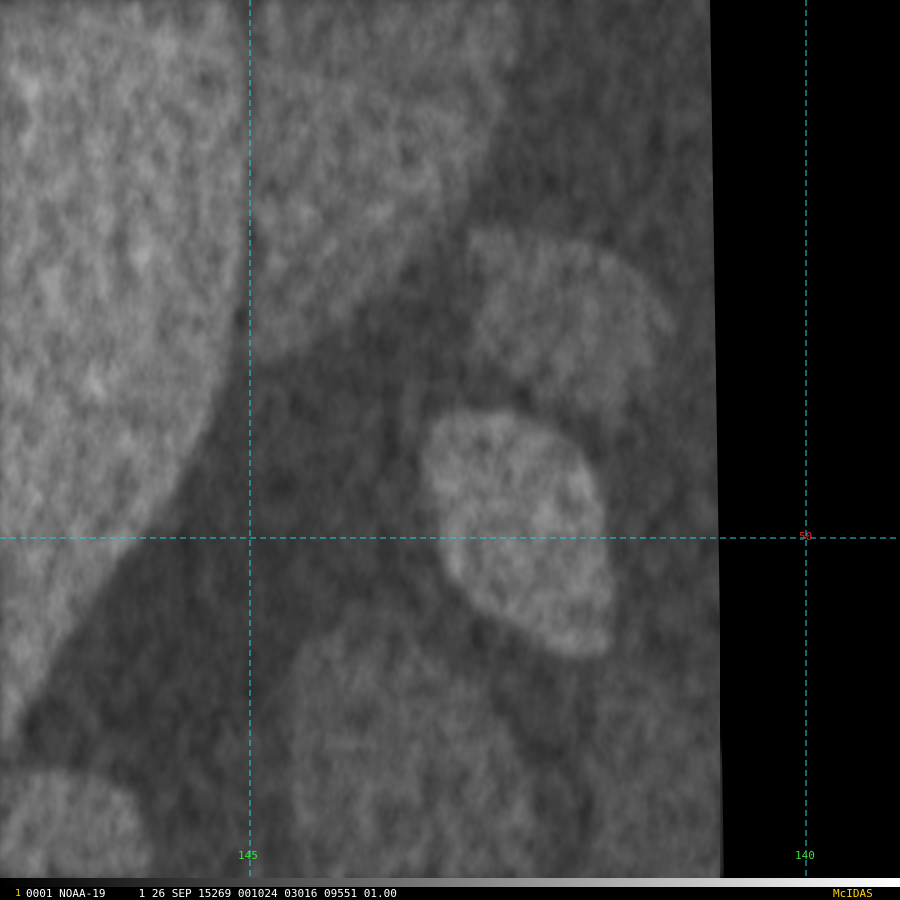 This screenshot has width=900, height=900. What do you see at coordinates (805, 855) in the screenshot?
I see `longitude-label-140: 140` at bounding box center [805, 855].